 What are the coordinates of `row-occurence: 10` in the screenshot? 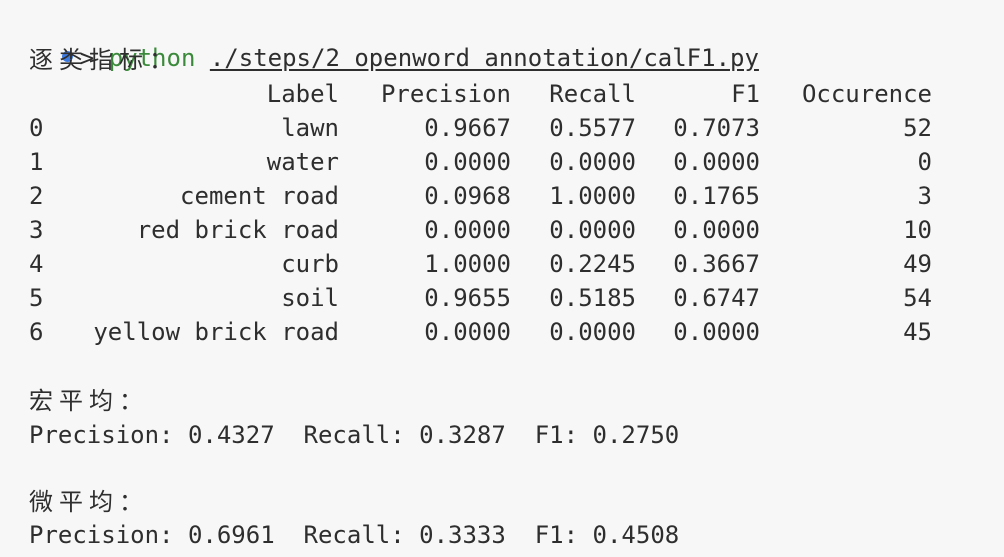 It's located at (917, 230).